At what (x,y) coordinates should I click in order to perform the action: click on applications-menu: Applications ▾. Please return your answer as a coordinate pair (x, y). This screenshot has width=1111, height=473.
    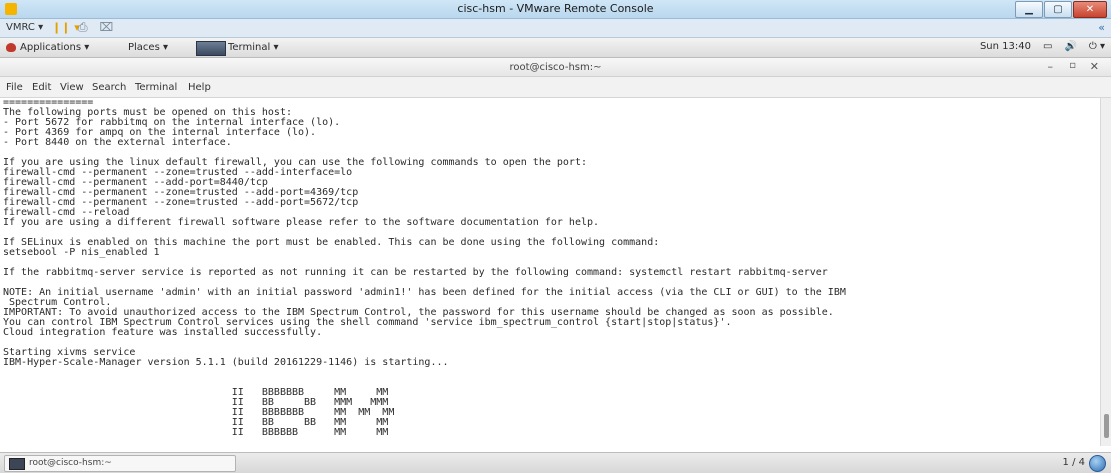
    Looking at the image, I should click on (54, 47).